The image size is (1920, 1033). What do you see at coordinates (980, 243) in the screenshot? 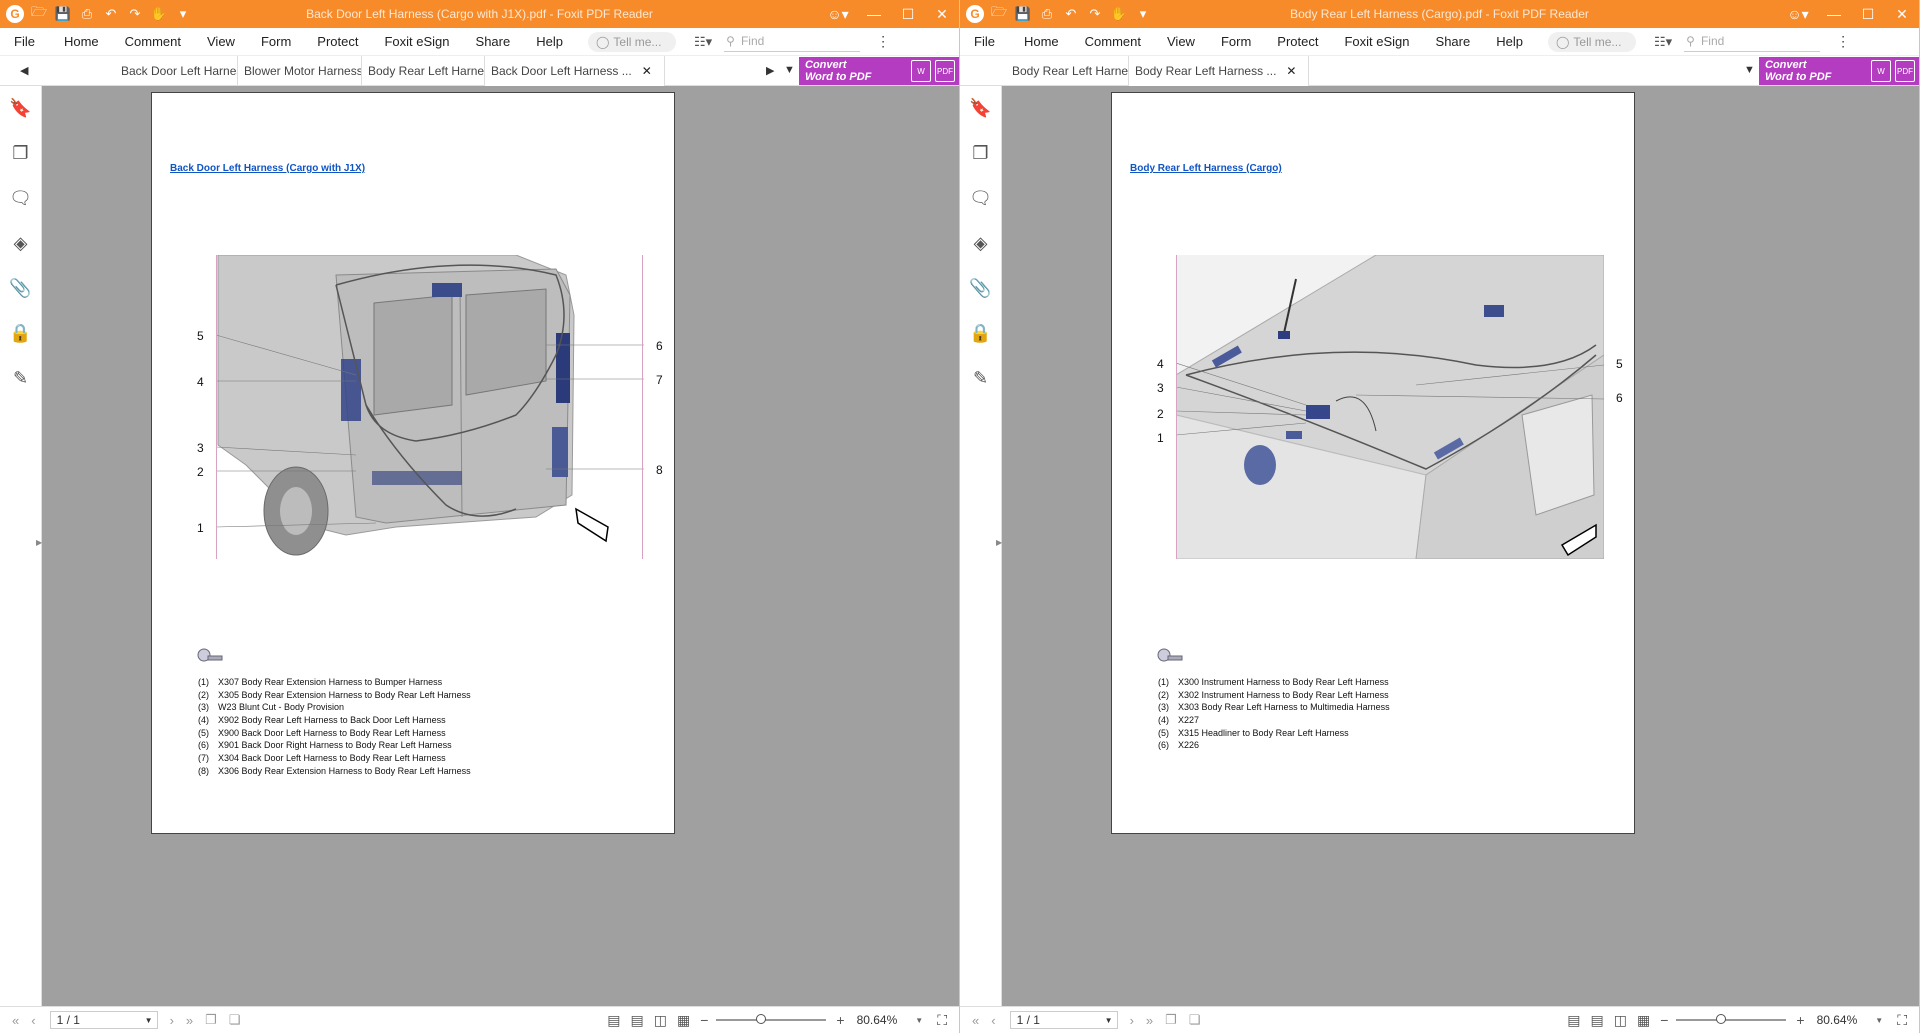
I see `layers-icon: ◈` at bounding box center [980, 243].